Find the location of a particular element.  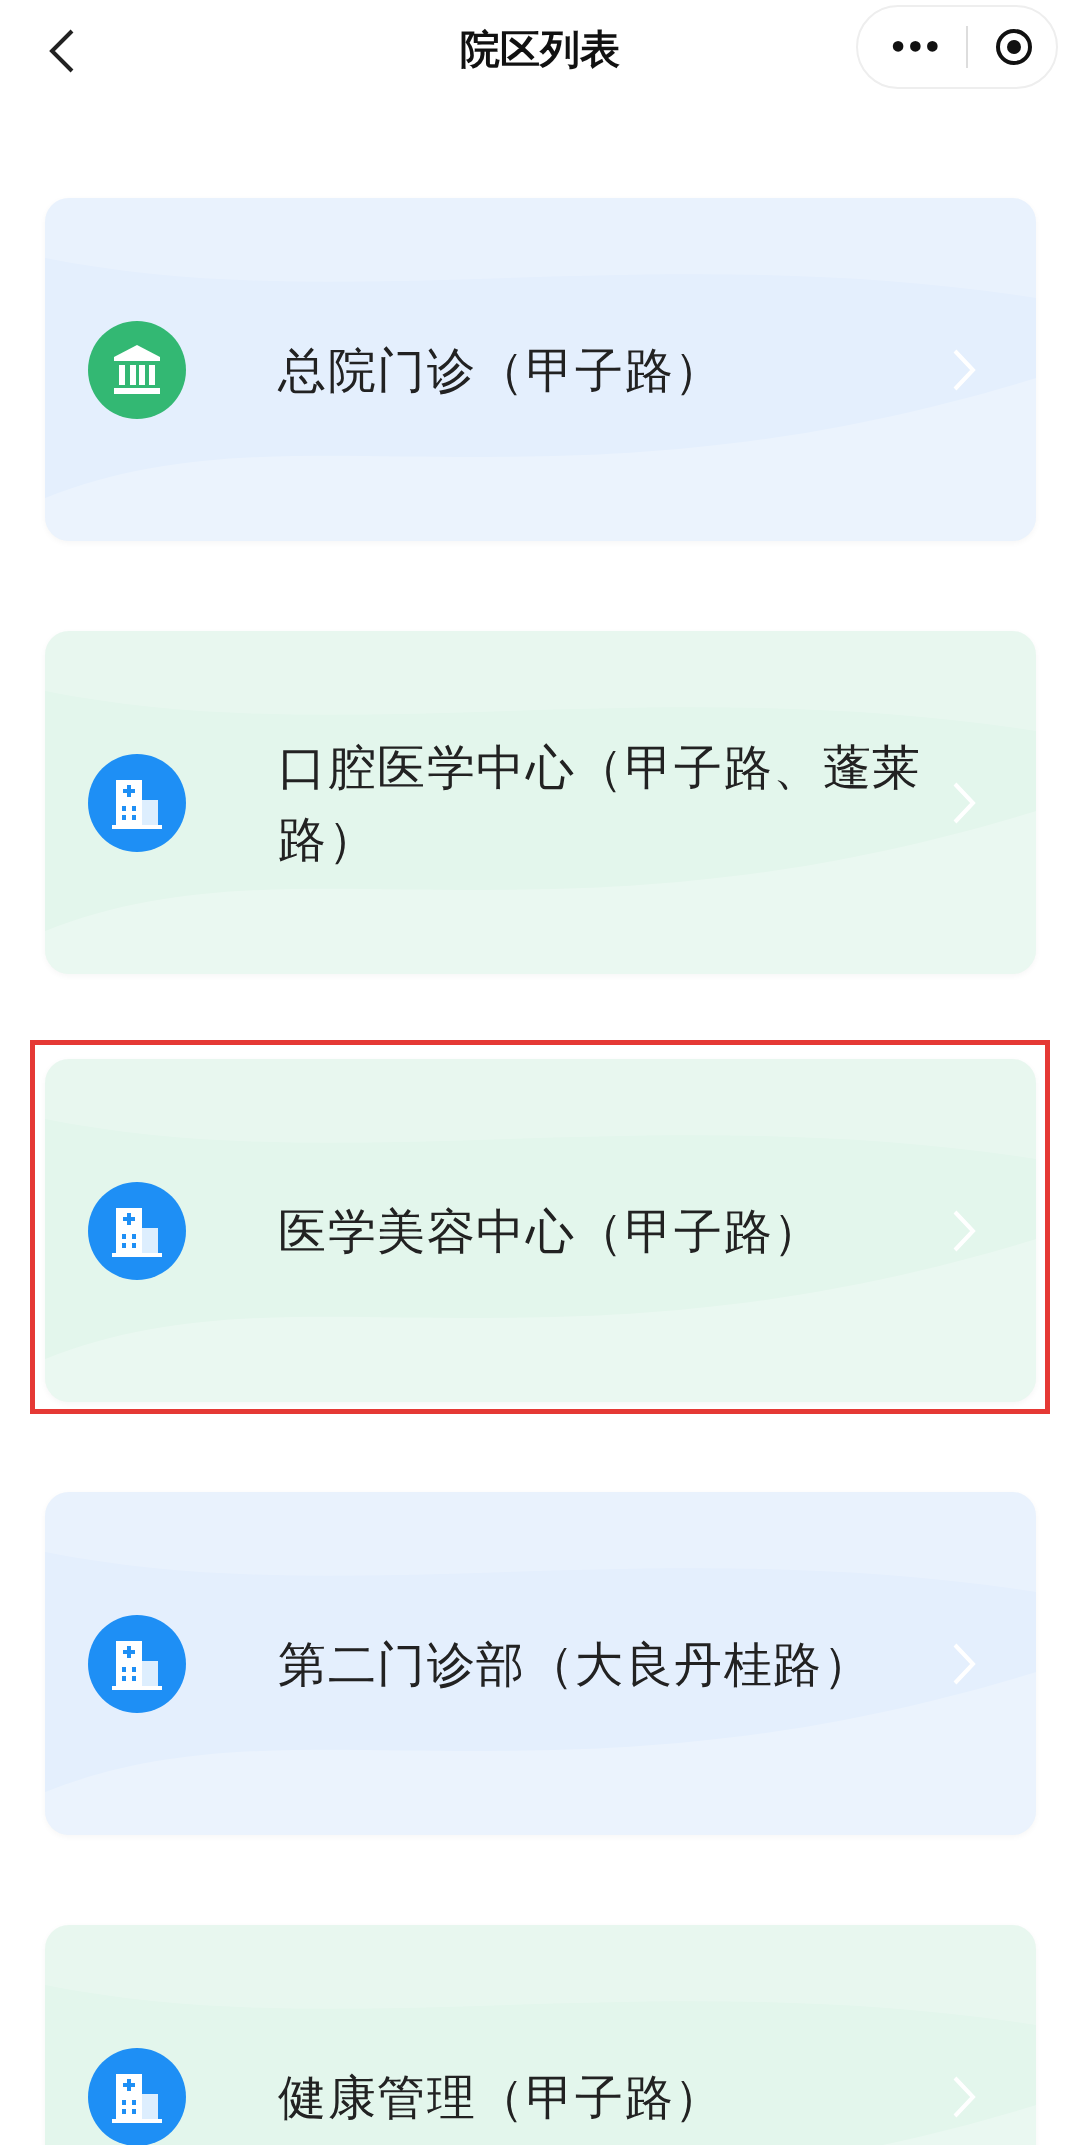

campus-card: 第二门诊部（大良丹桂路） is located at coordinates (540, 1663).